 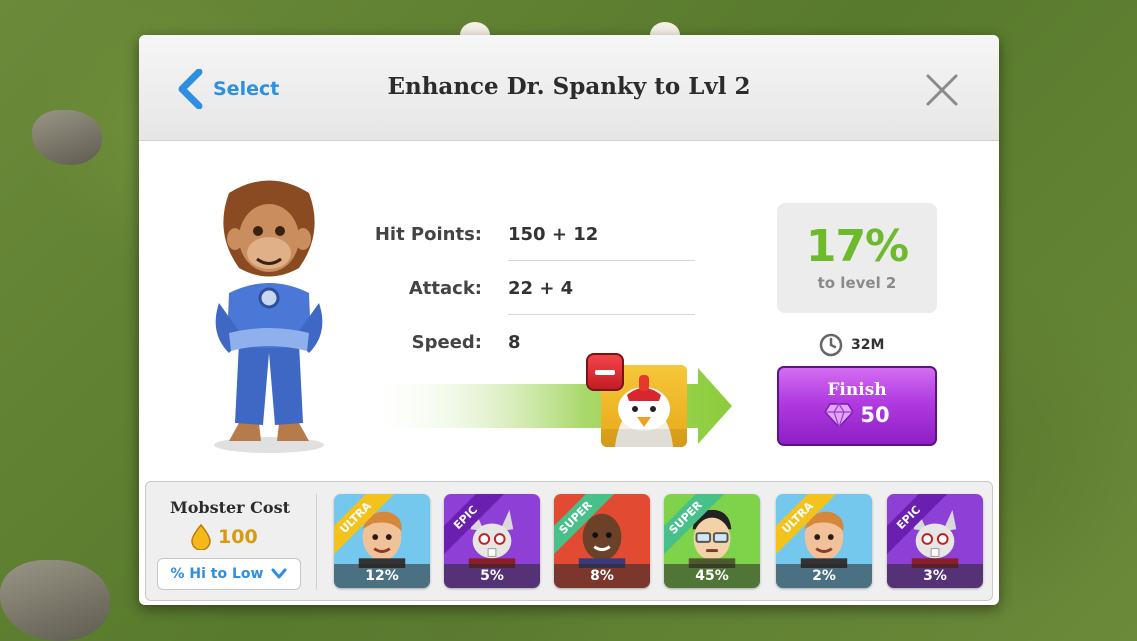 I want to click on minus-icon, so click(x=605, y=372).